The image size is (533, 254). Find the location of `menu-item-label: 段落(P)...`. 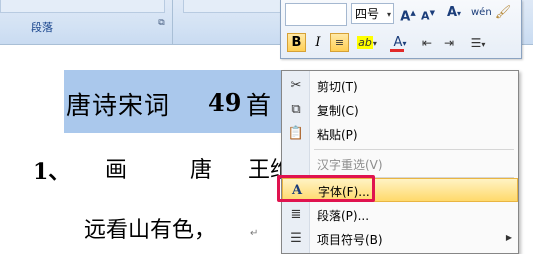

menu-item-label: 段落(P)... is located at coordinates (343, 216).